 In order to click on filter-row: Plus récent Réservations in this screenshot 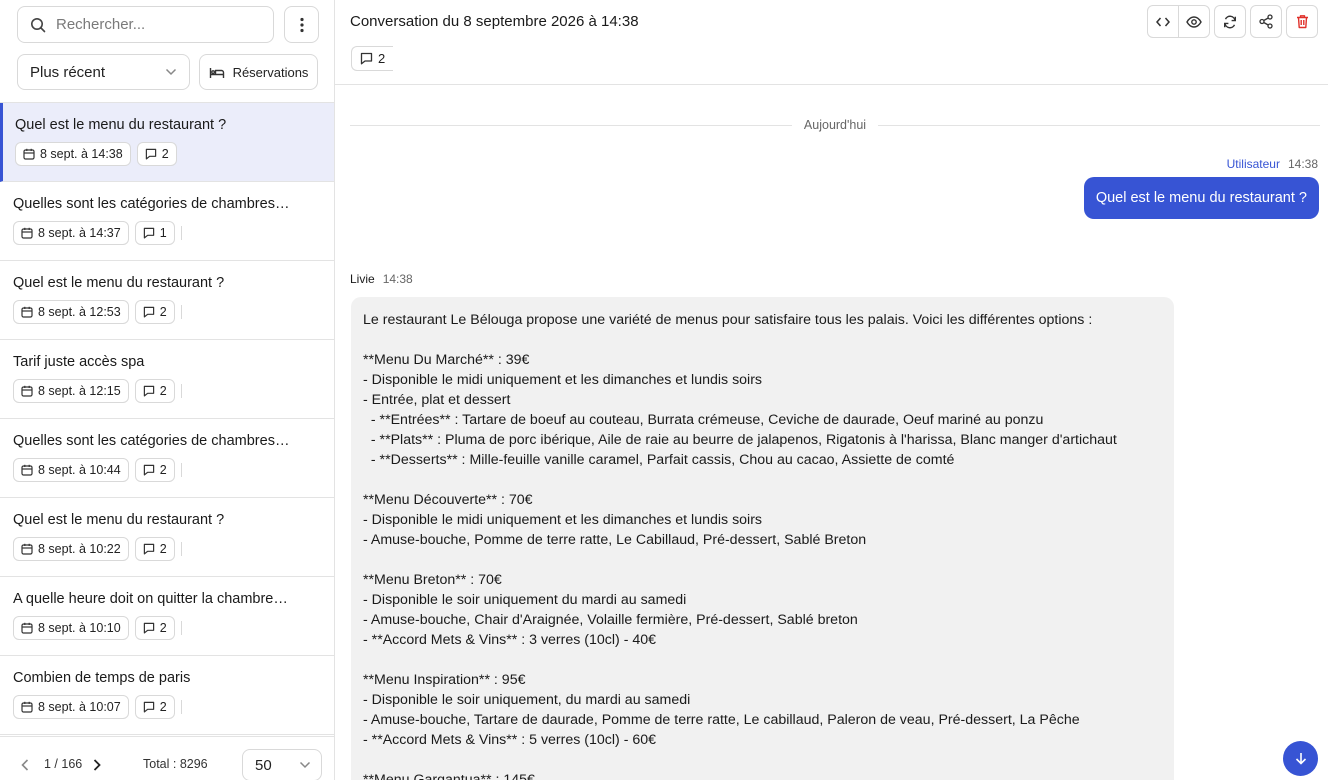, I will do `click(167, 72)`.